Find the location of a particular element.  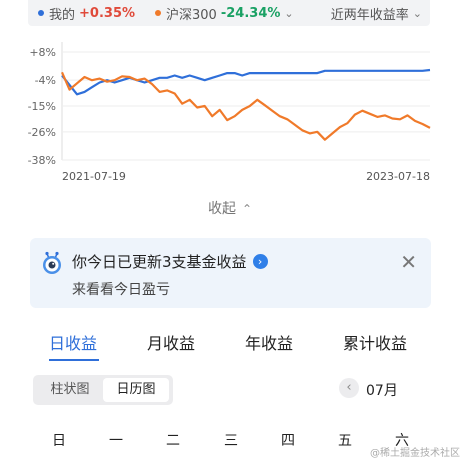

active-tab-indicator is located at coordinates (74, 360).